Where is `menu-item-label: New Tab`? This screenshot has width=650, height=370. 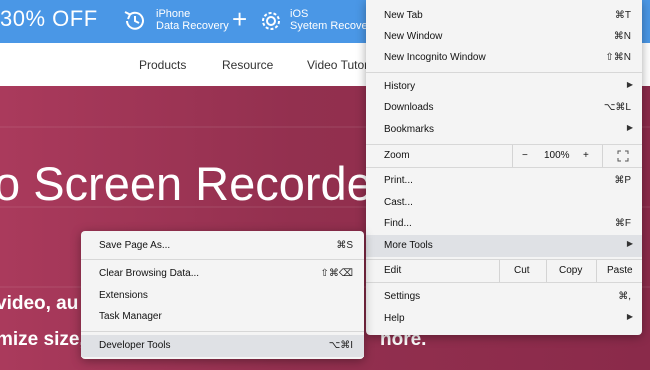 menu-item-label: New Tab is located at coordinates (403, 15).